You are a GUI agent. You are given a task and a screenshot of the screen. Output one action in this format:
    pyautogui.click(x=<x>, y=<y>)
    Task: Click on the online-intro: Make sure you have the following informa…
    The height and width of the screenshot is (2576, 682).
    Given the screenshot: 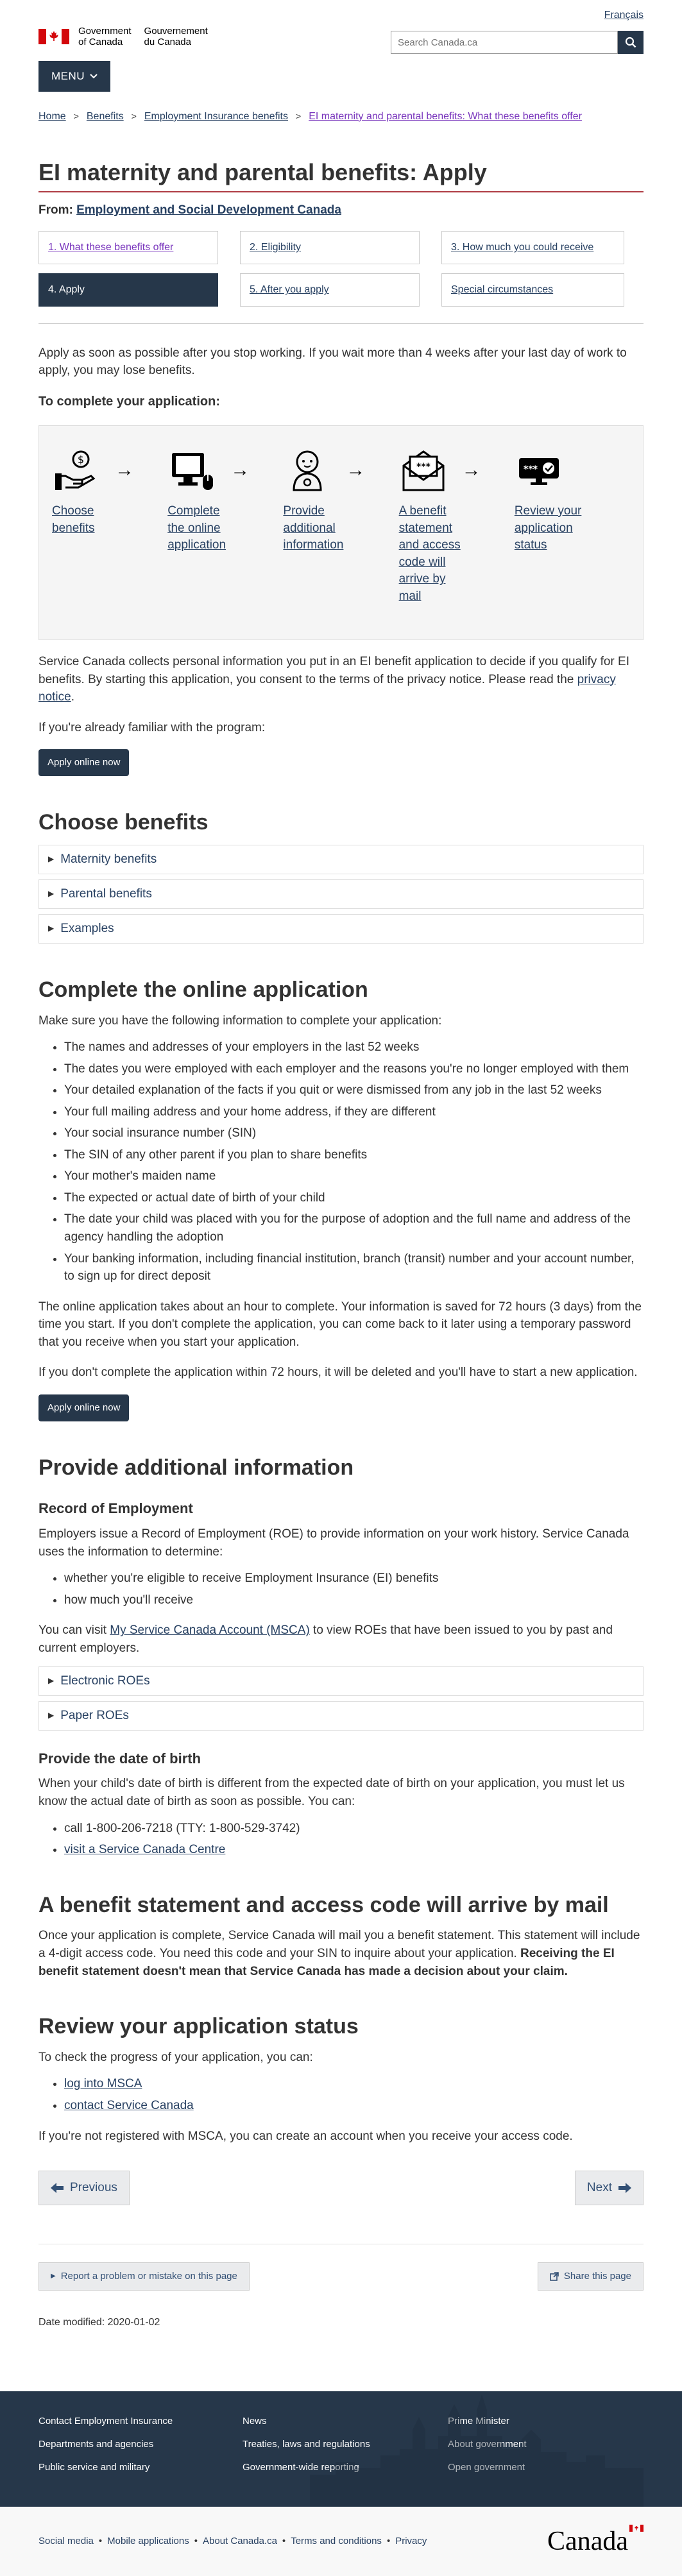 What is the action you would take?
    pyautogui.click(x=240, y=1020)
    